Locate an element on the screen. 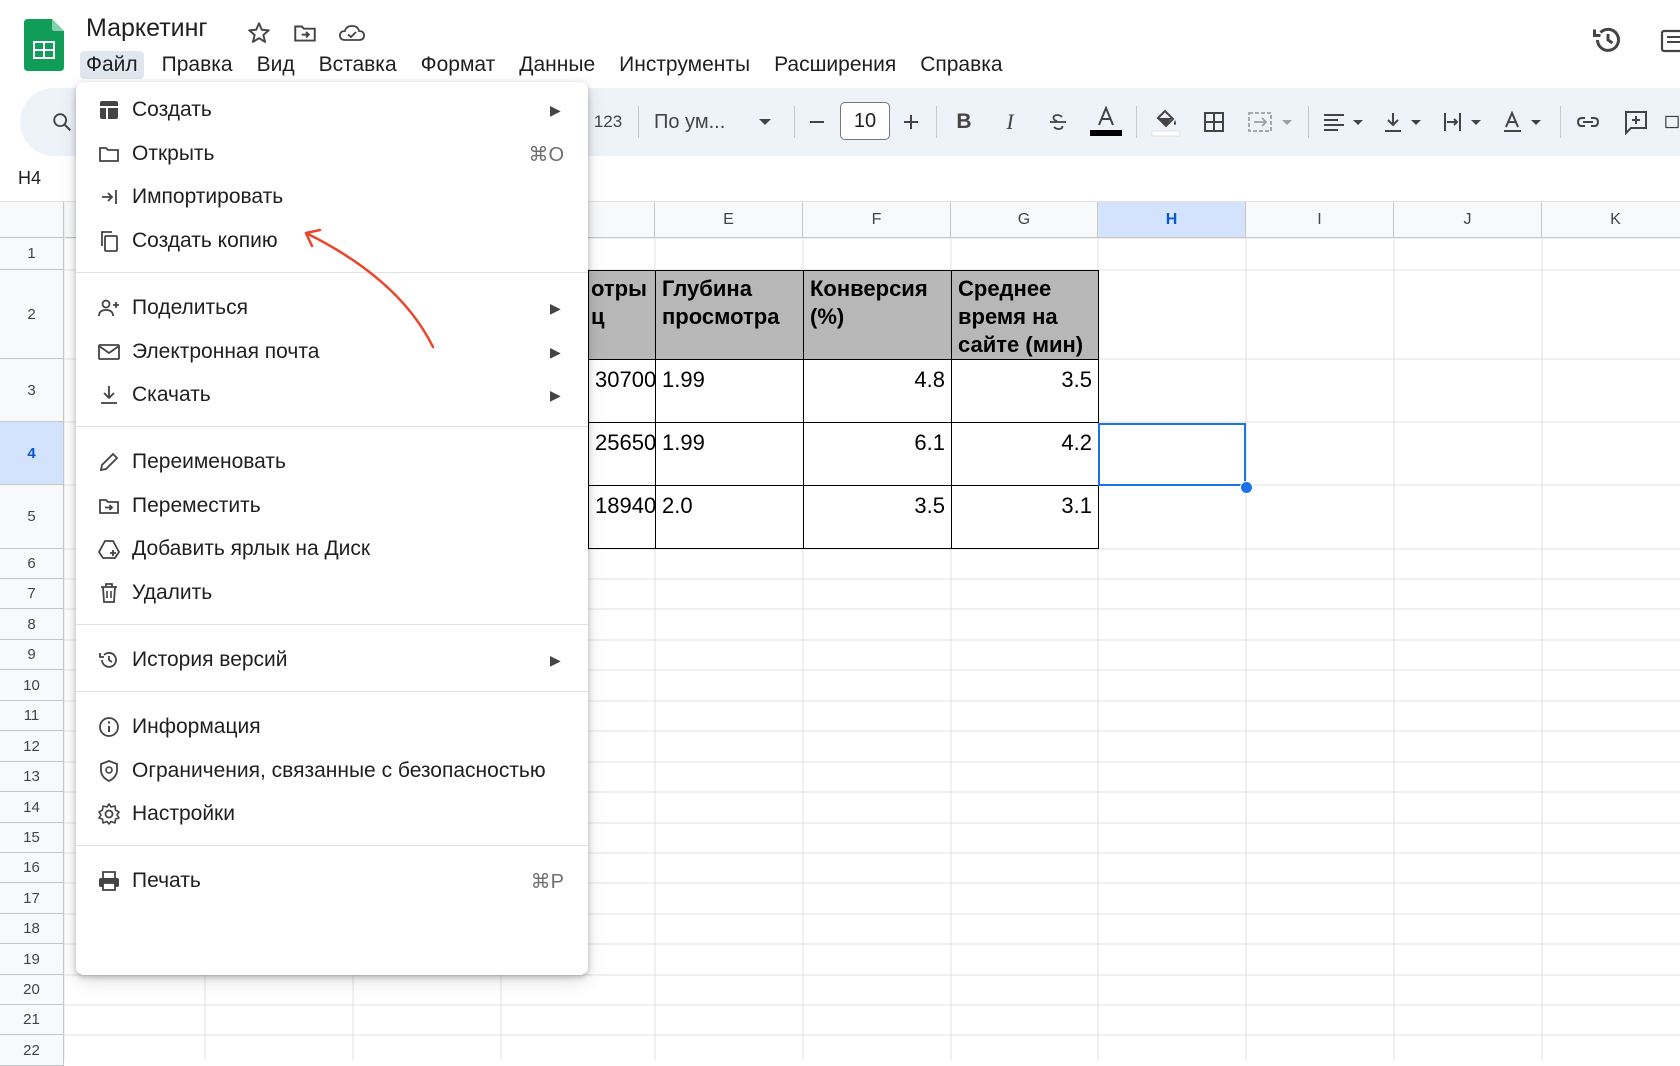  menu-item-settings: Настройки is located at coordinates (332, 814).